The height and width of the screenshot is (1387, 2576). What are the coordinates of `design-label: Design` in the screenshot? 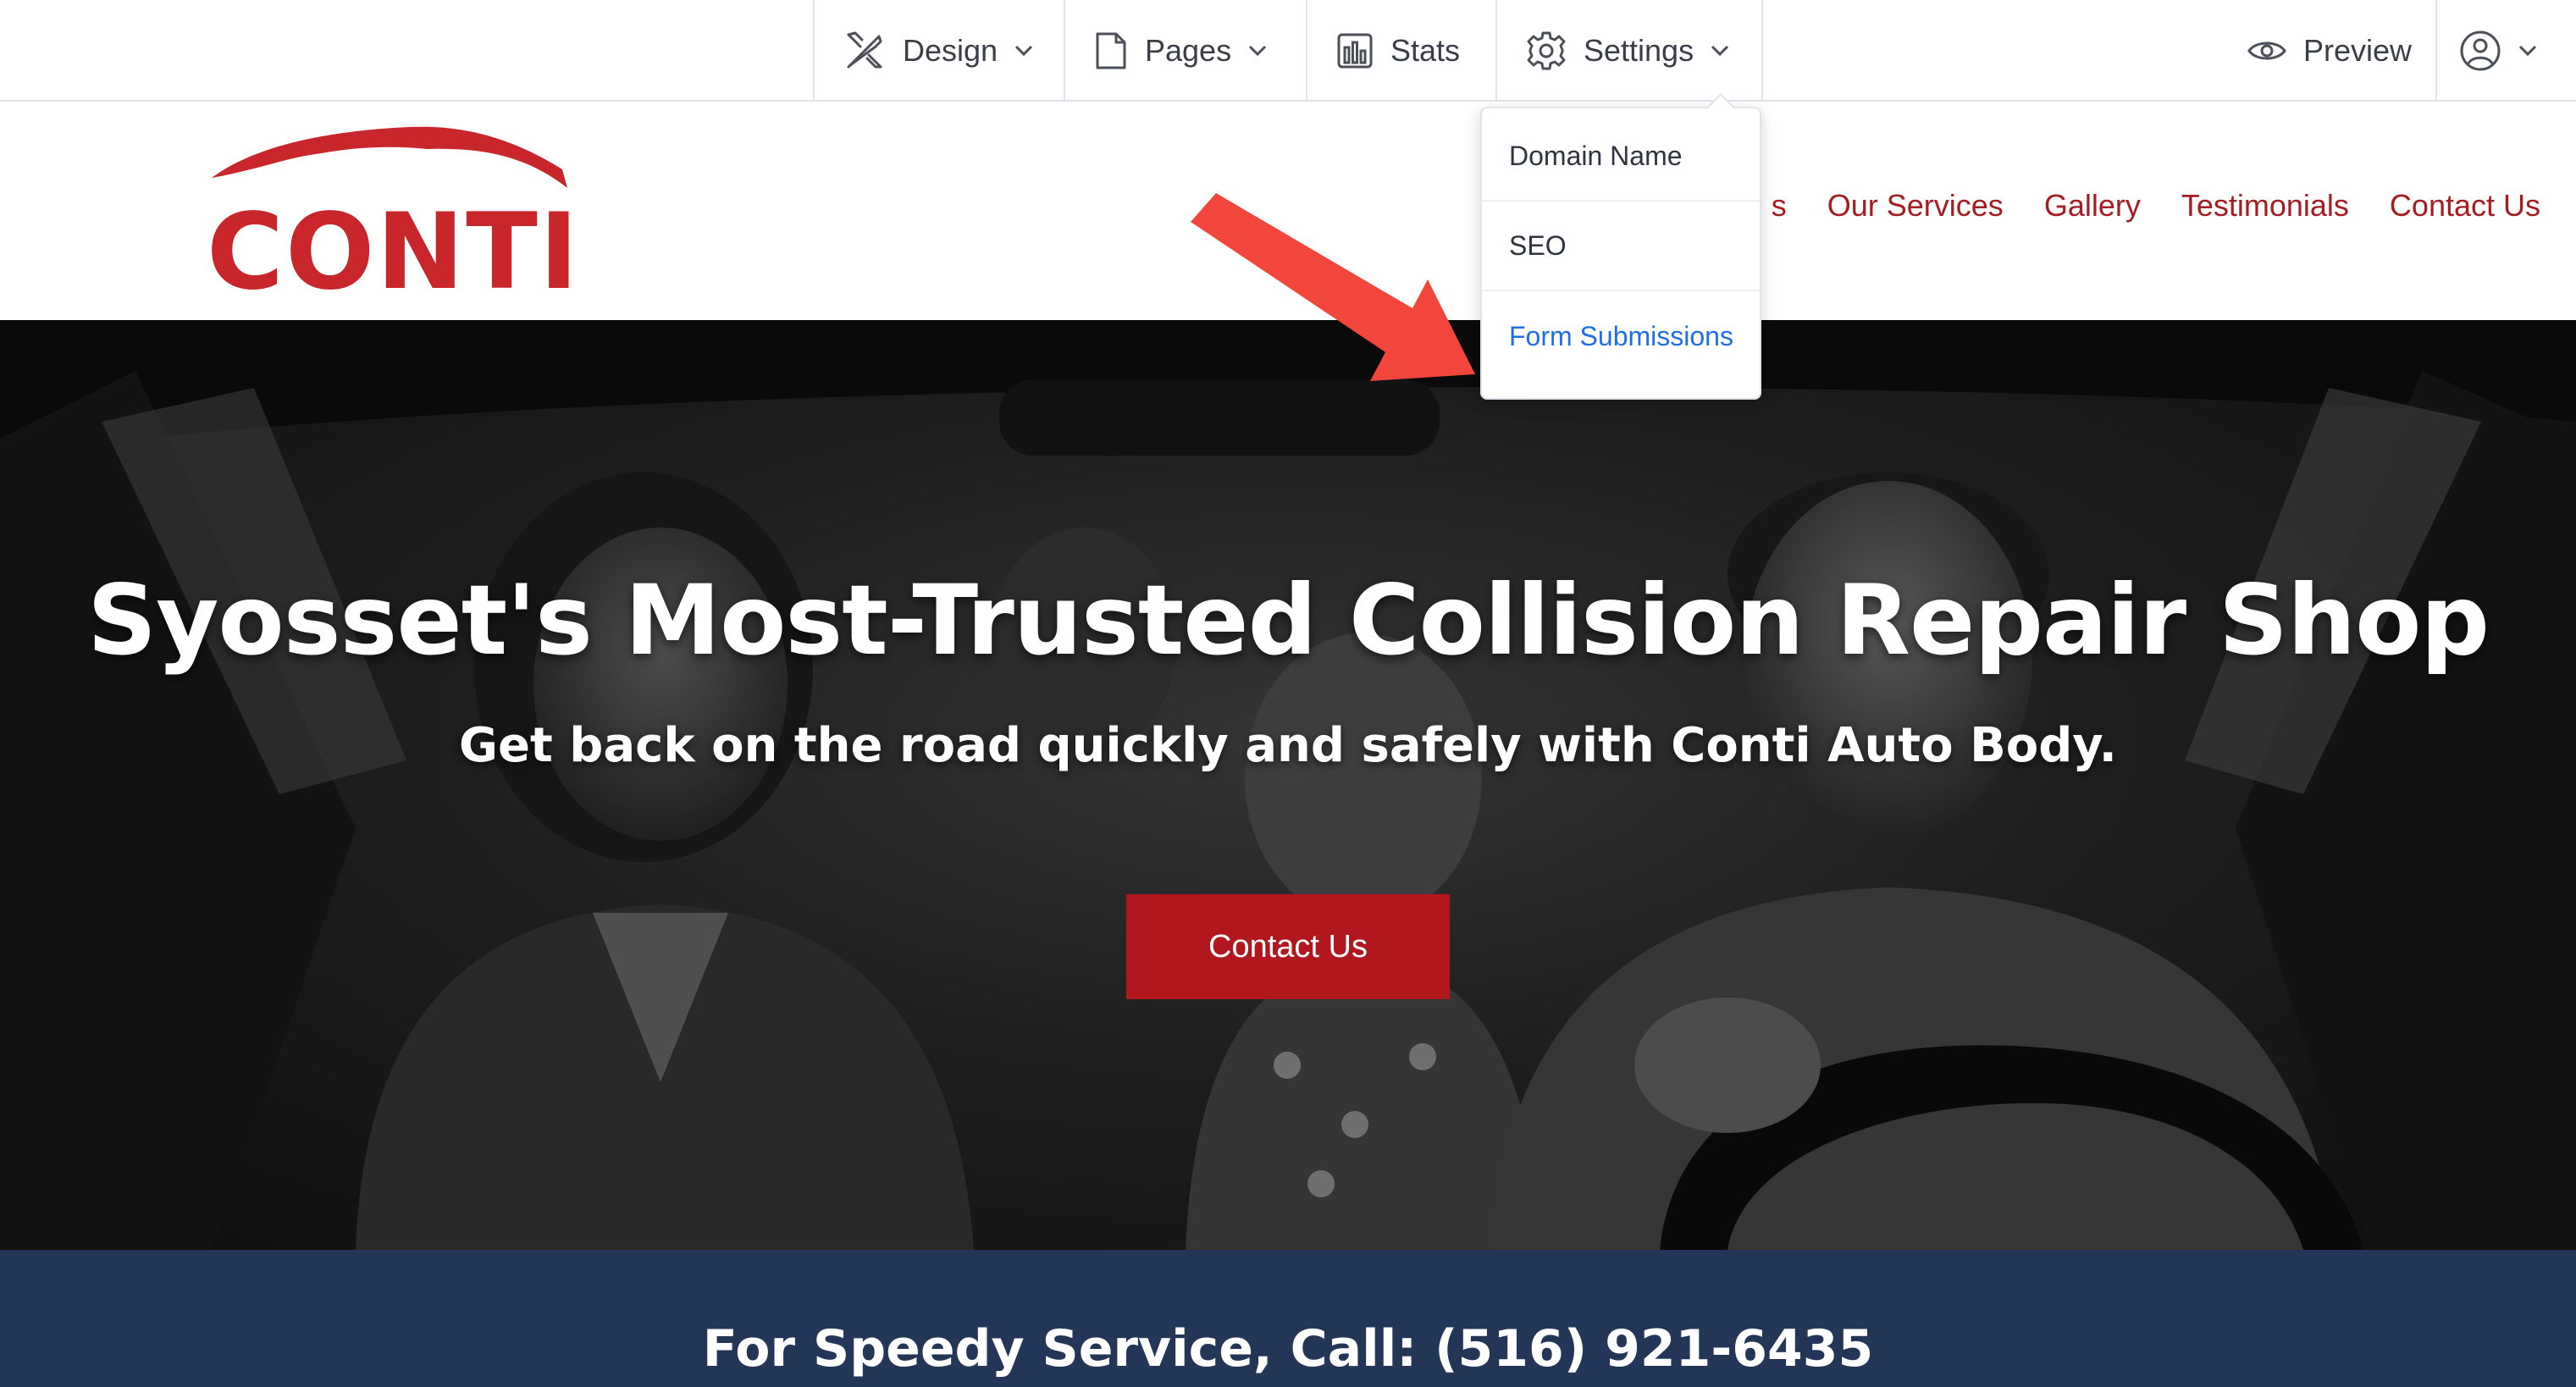 It's located at (950, 51).